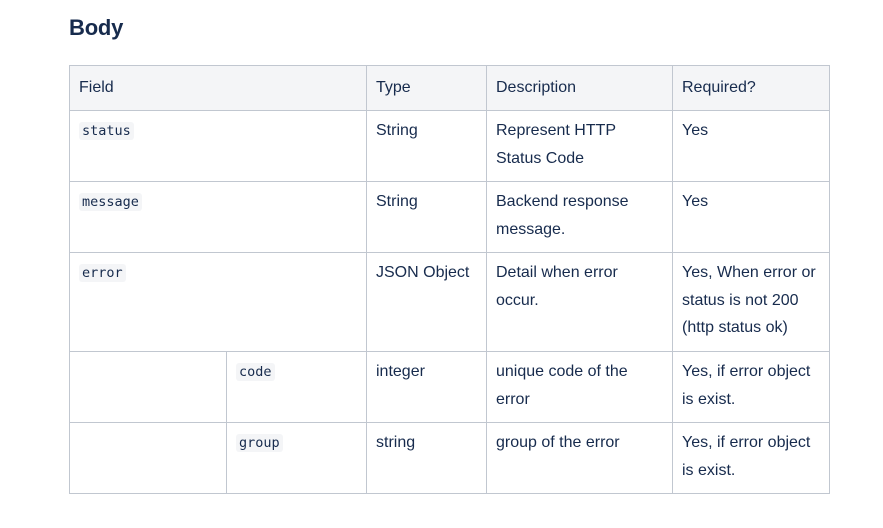  What do you see at coordinates (96, 27) in the screenshot?
I see `section-heading: Body` at bounding box center [96, 27].